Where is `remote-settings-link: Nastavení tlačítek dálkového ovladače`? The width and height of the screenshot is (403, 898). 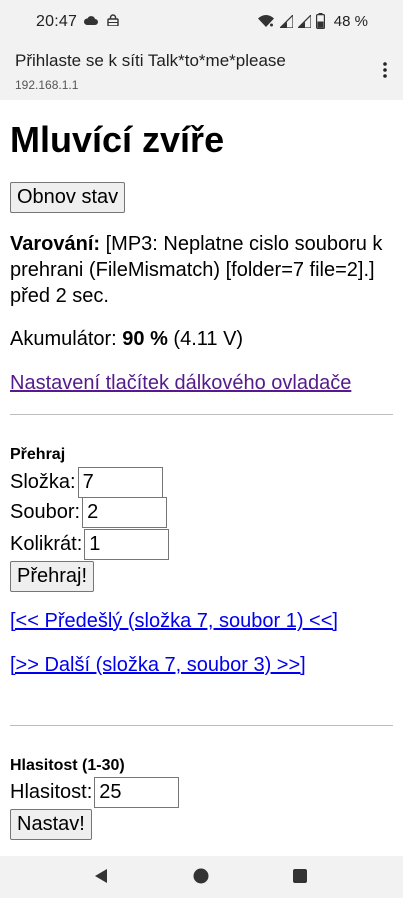
remote-settings-link: Nastavení tlačítek dálkového ovladače is located at coordinates (180, 383).